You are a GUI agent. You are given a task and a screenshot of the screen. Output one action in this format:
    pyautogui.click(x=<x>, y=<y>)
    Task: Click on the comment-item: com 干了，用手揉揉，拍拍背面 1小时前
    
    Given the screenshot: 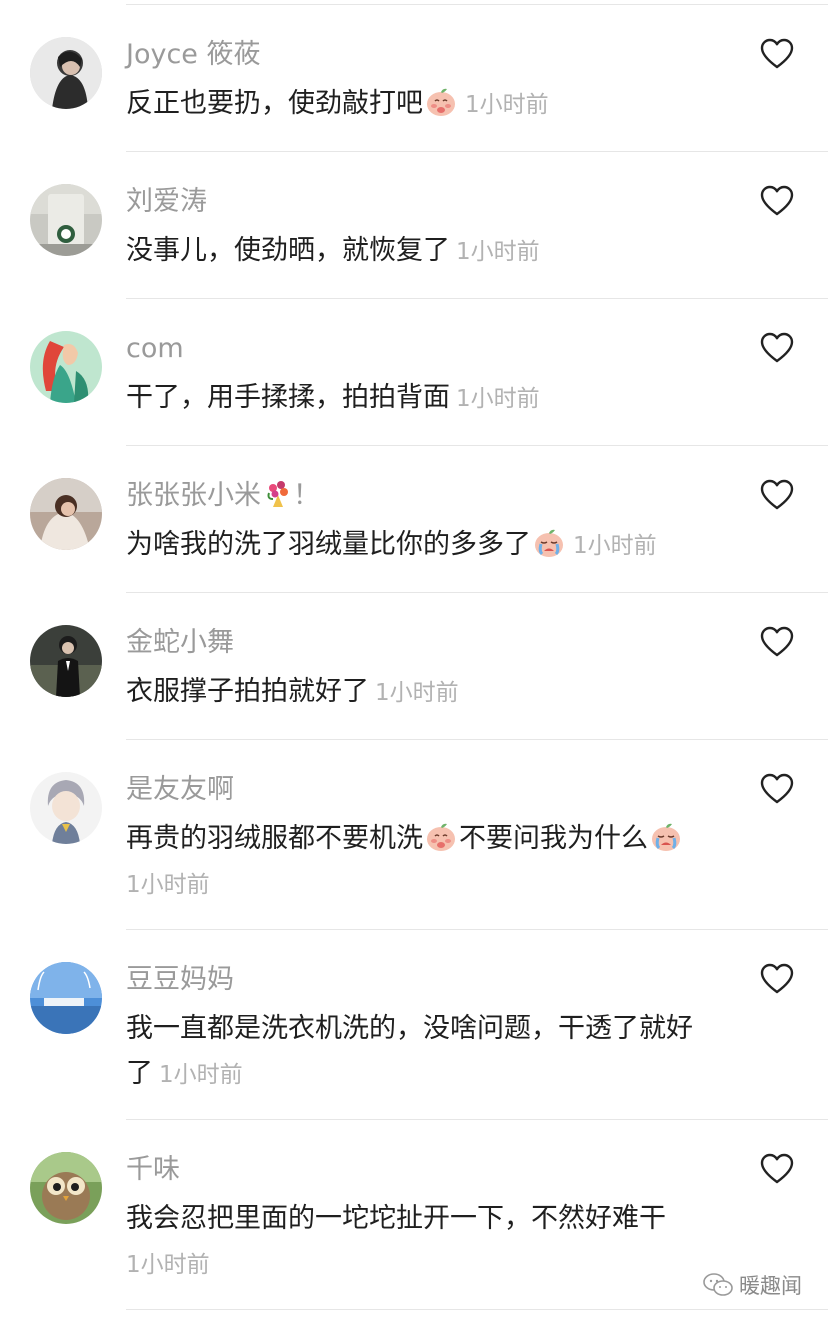 What is the action you would take?
    pyautogui.click(x=429, y=372)
    